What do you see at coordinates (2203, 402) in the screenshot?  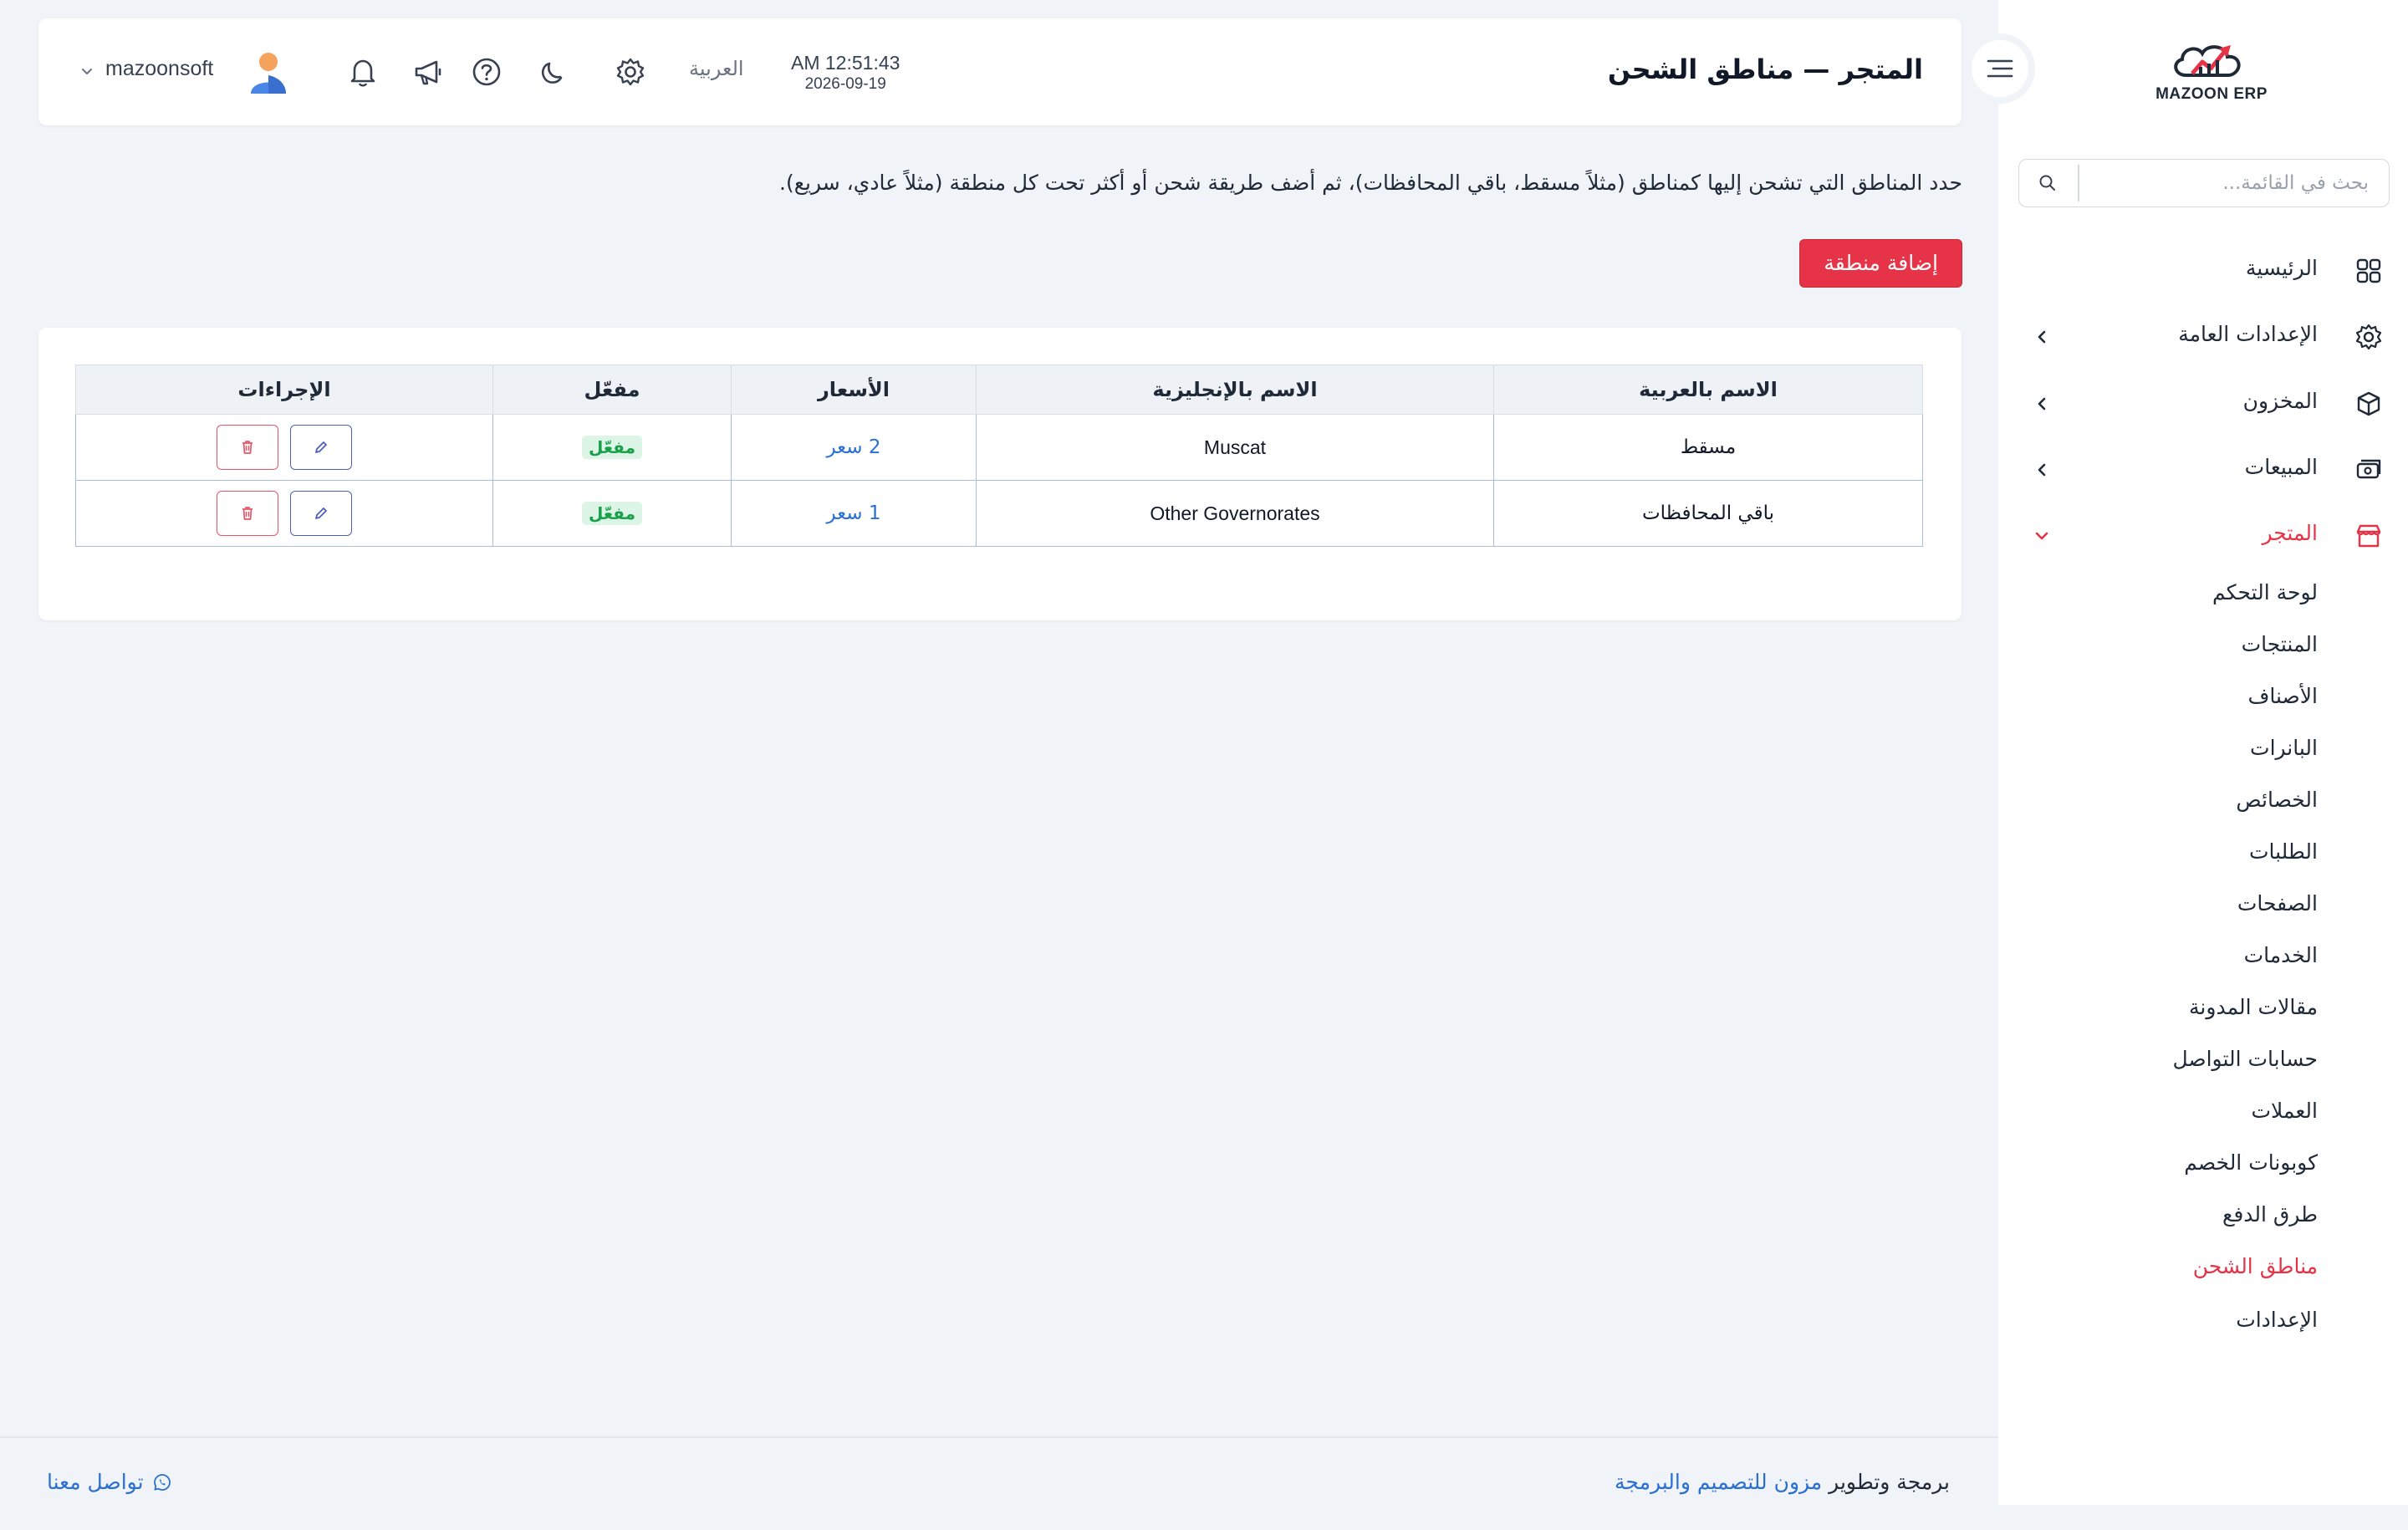 I see `sidebar-item-inventory: المخزون` at bounding box center [2203, 402].